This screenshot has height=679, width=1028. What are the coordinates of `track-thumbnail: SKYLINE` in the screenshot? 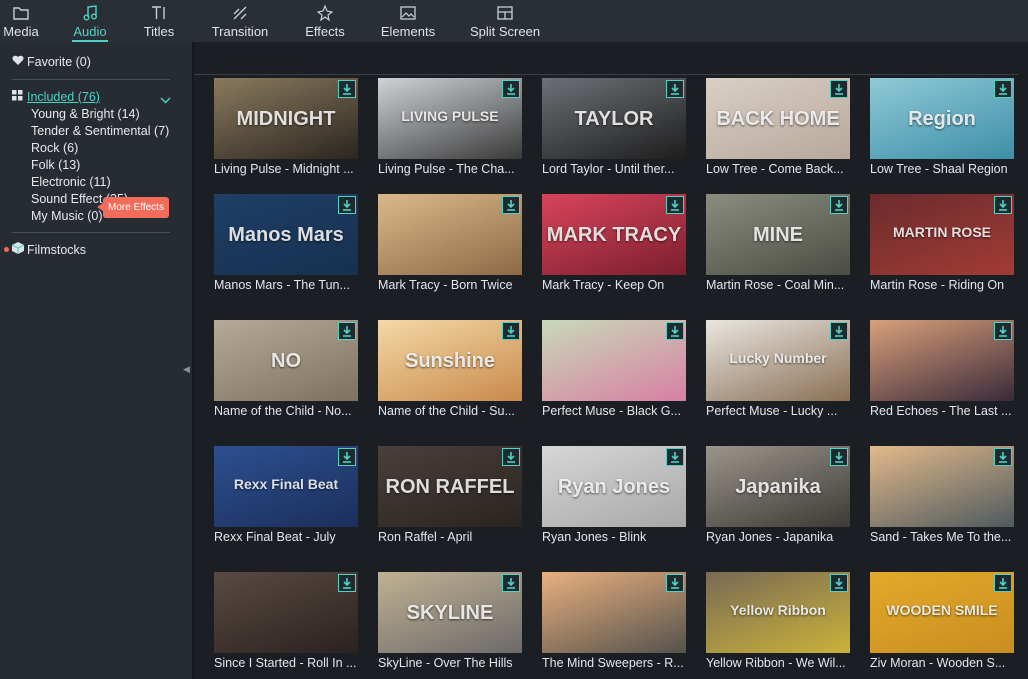 It's located at (450, 612).